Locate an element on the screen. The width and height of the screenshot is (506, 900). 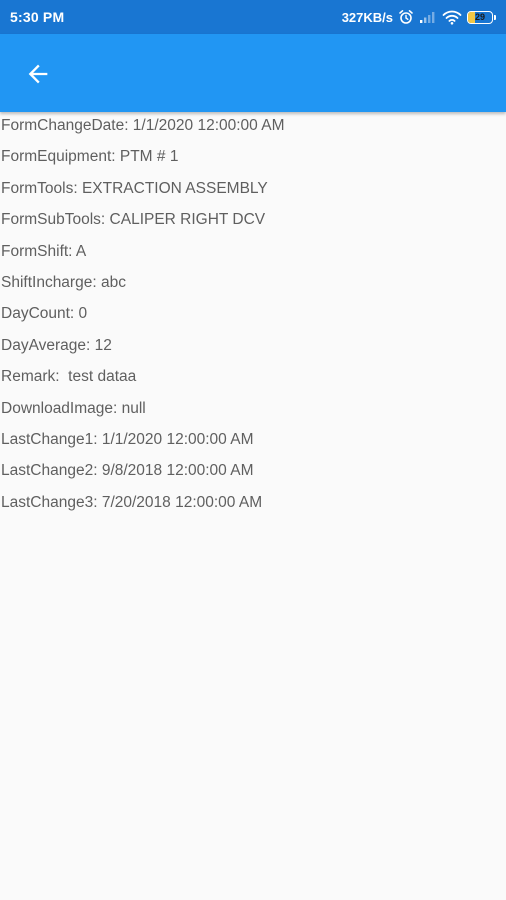
detail-row: ShiftIncharge: abc is located at coordinates (63, 282).